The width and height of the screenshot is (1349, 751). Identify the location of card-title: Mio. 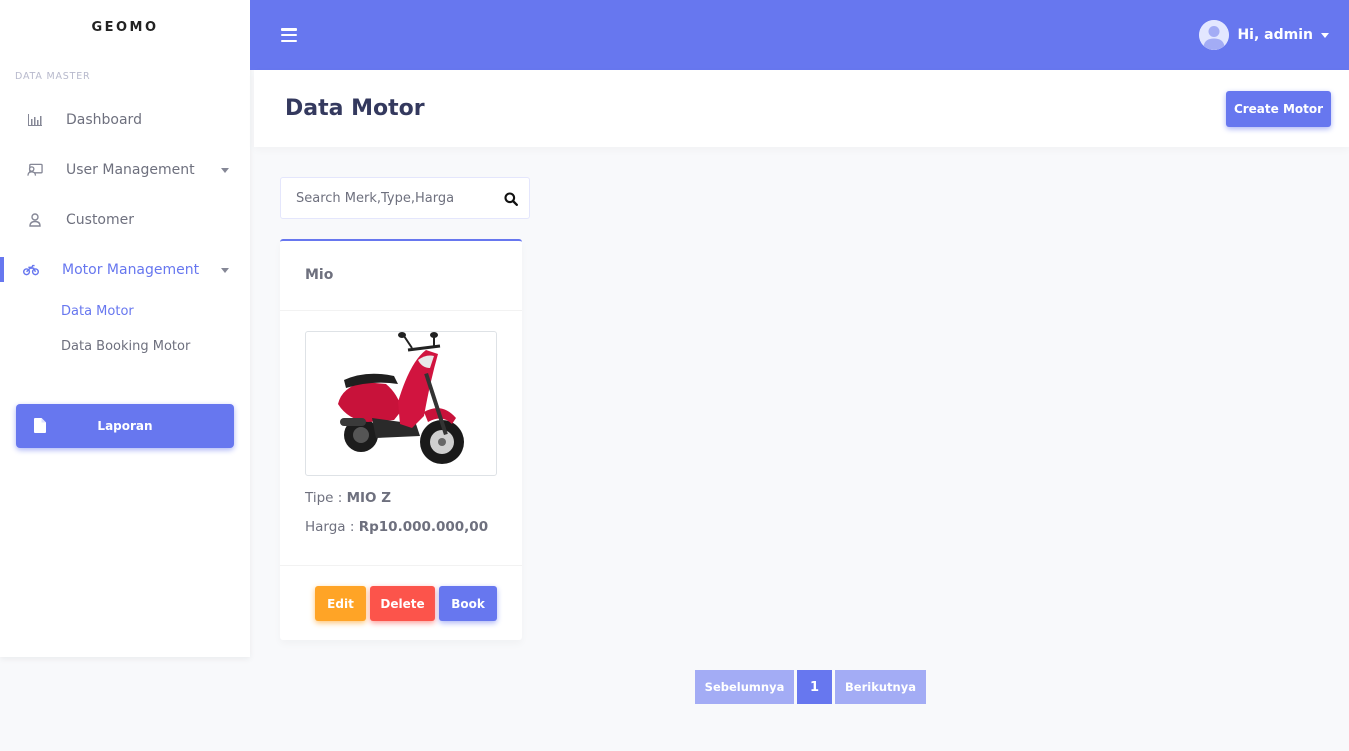
(319, 275).